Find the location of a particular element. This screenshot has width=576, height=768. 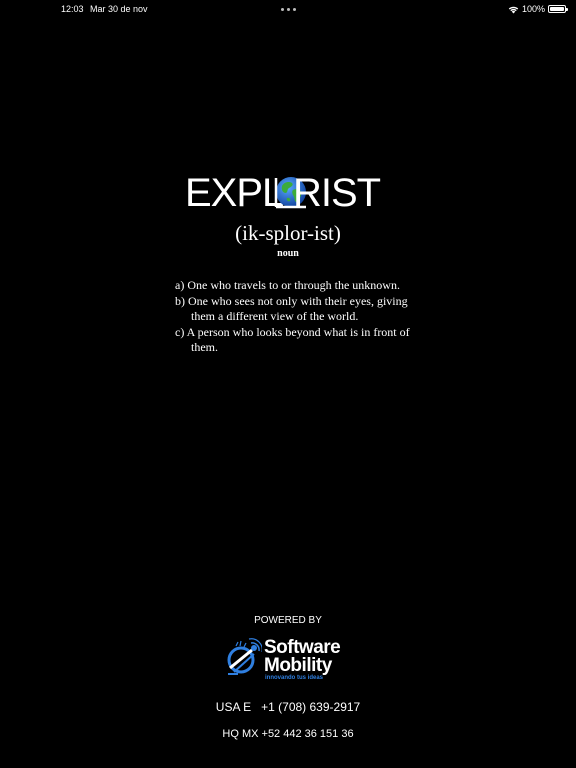

logo-text-left: EXPL is located at coordinates (234, 193).